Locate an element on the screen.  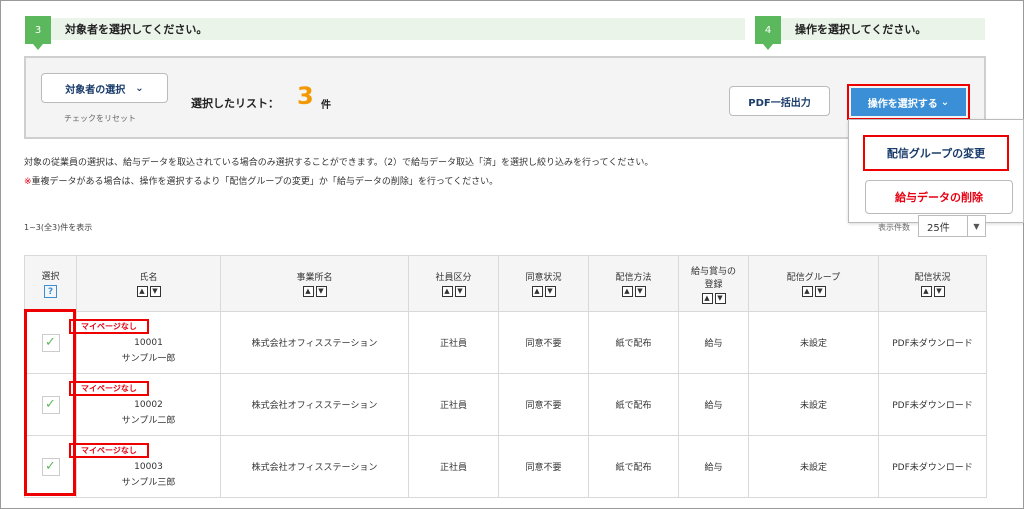
header-select: 選択 ? is located at coordinates (50, 283).